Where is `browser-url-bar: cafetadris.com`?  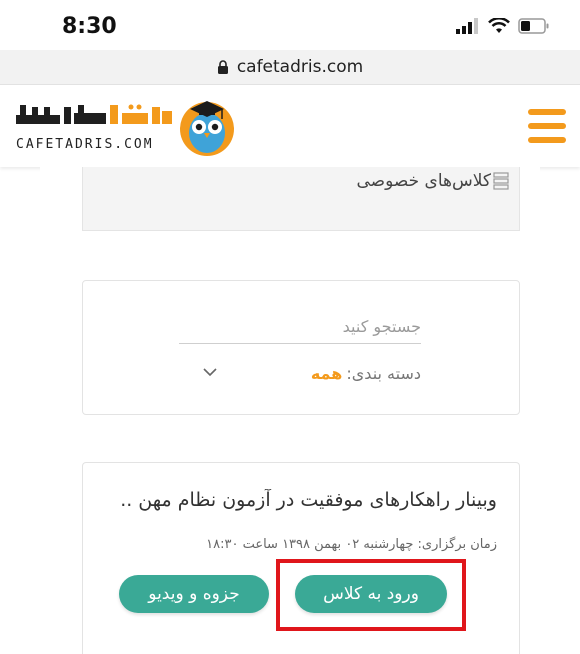
browser-url-bar: cafetadris.com is located at coordinates (290, 67).